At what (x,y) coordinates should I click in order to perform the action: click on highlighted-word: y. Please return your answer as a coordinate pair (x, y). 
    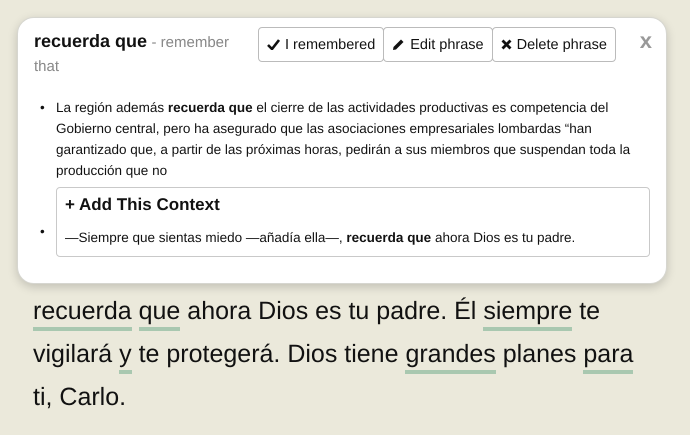
    Looking at the image, I should click on (125, 356).